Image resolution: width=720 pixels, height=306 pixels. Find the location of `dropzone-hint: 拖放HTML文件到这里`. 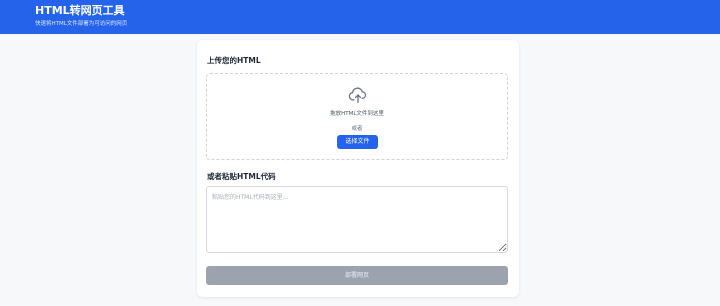

dropzone-hint: 拖放HTML文件到这里 is located at coordinates (357, 114).